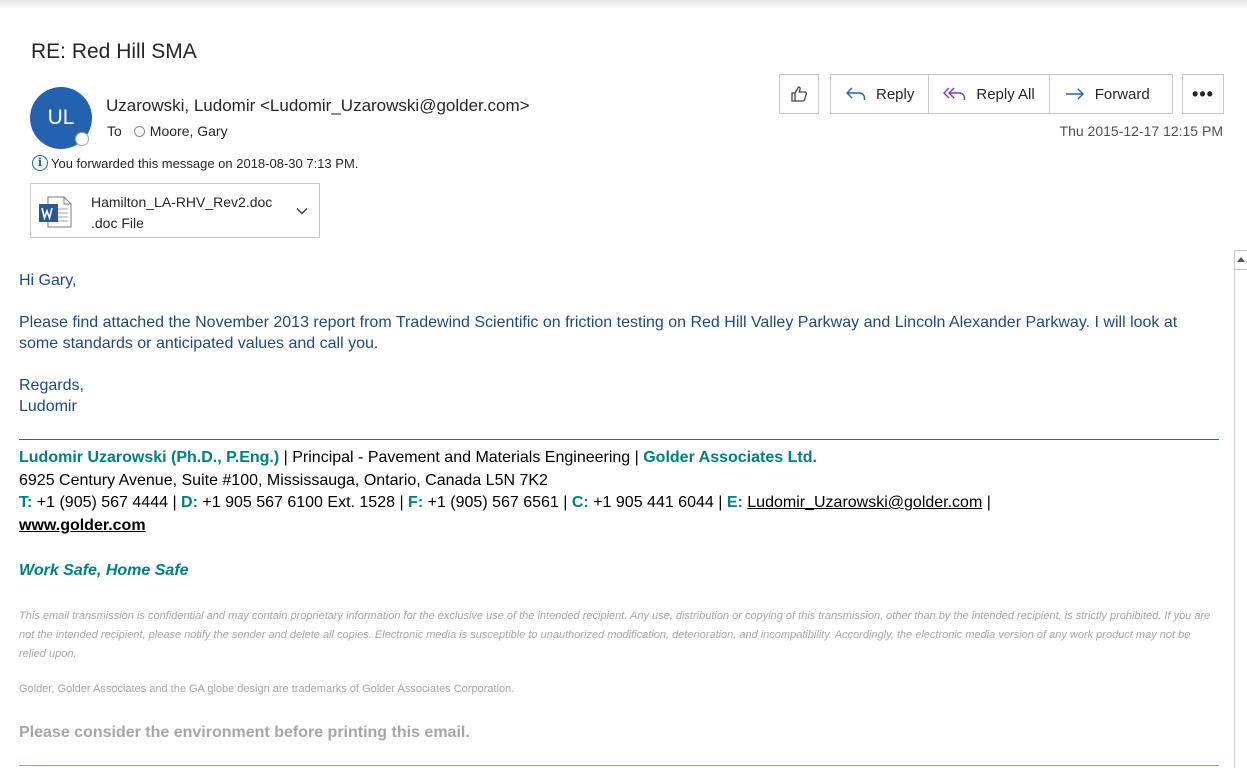 This screenshot has height=768, width=1247. I want to click on phone-label: T:, so click(26, 502).